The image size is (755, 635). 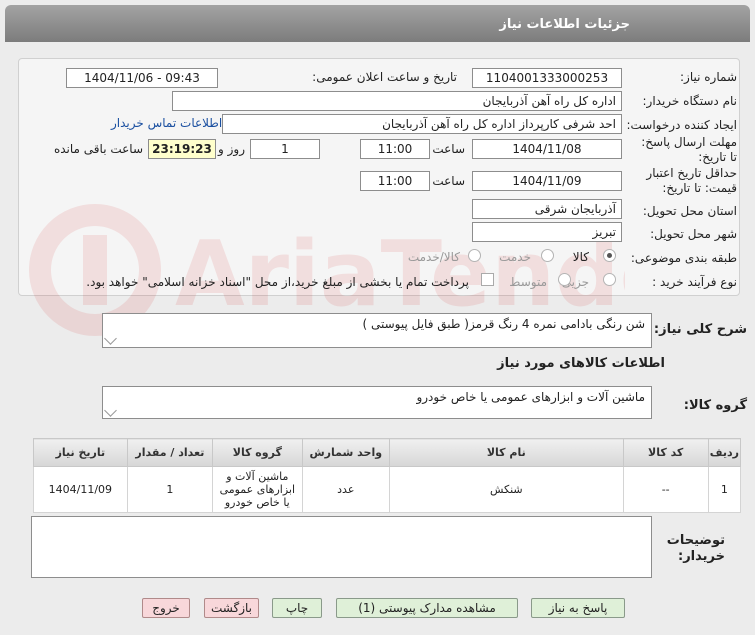 I want to click on buyer-notes-label: توضیحات خریدار:, so click(x=695, y=548).